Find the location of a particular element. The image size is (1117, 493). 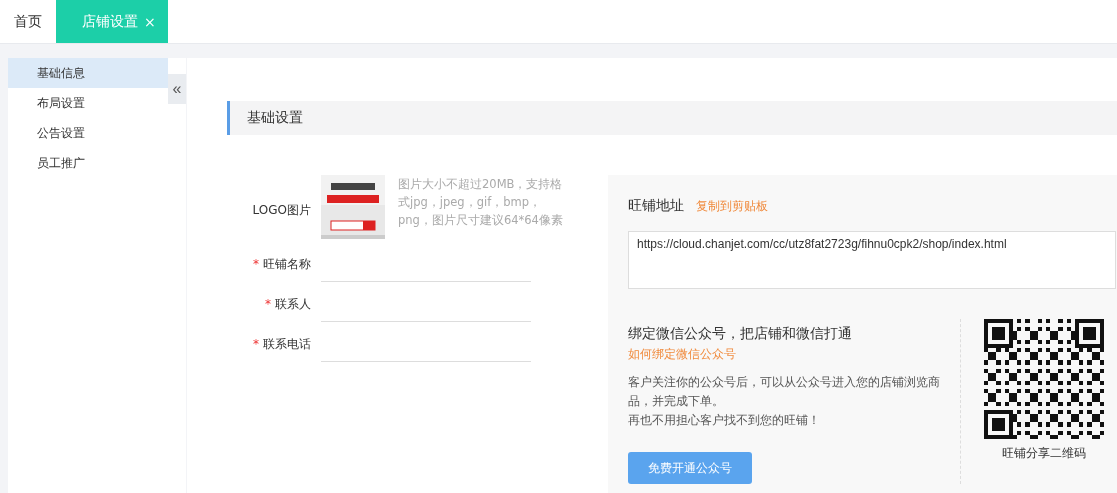

section-title: 基础设置 is located at coordinates (672, 118).